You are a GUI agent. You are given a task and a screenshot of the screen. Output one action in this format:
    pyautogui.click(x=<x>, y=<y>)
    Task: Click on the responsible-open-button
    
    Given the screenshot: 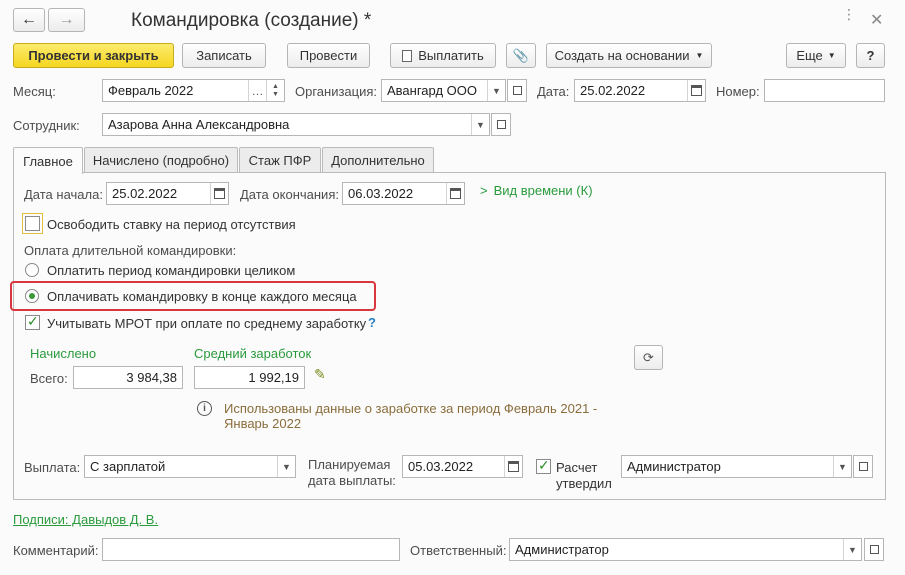 What is the action you would take?
    pyautogui.click(x=874, y=549)
    